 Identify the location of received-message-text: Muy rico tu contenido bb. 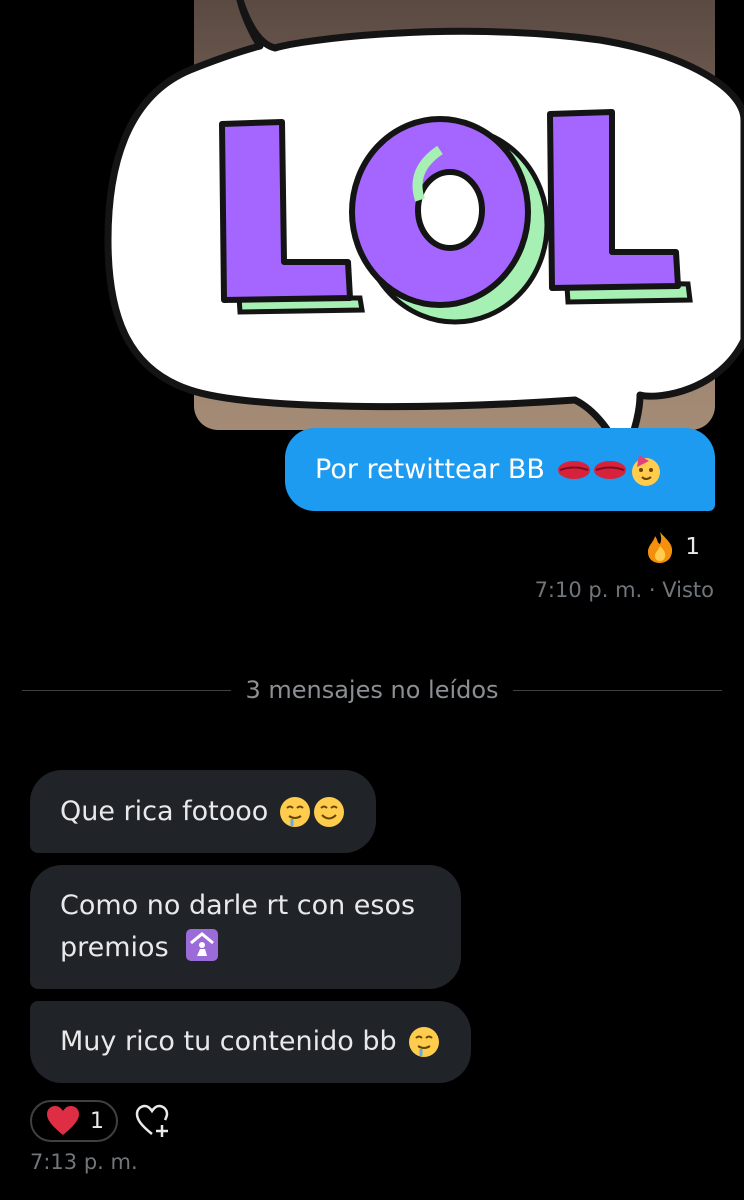
(228, 1041).